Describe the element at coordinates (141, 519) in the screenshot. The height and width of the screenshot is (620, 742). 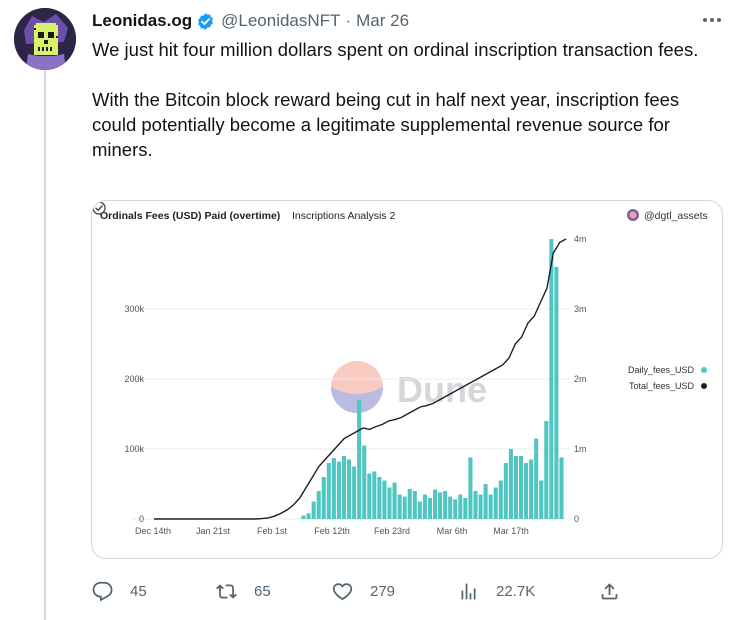
I see `left-y-tick-label: 0` at that location.